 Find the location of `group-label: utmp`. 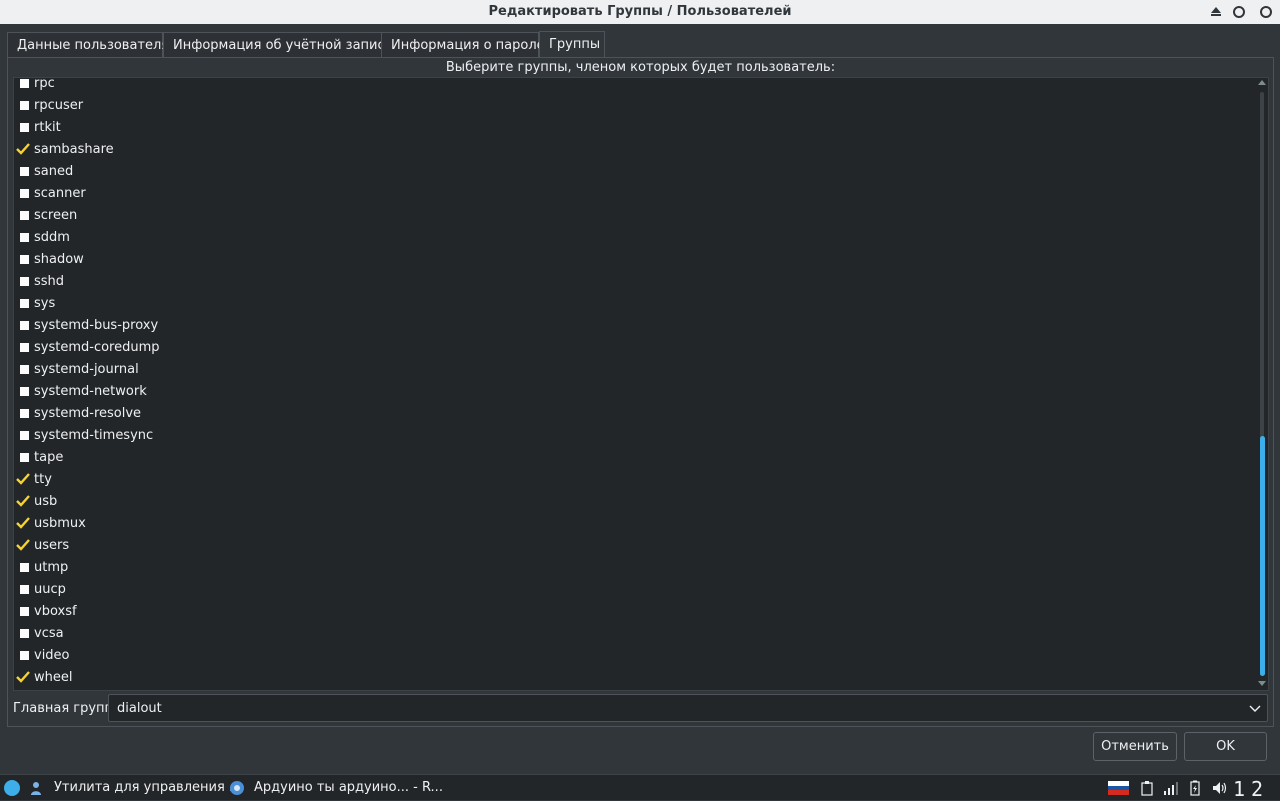

group-label: utmp is located at coordinates (51, 567).